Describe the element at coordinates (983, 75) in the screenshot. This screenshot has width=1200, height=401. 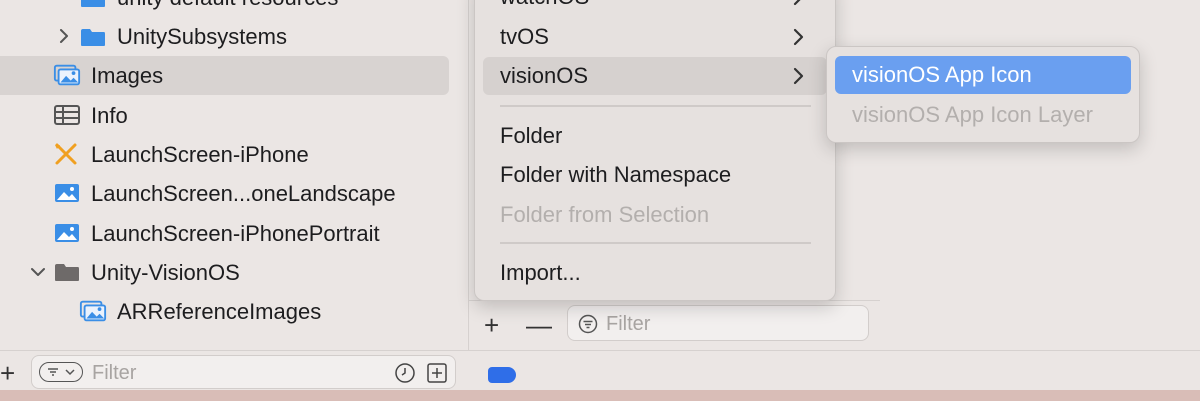
I see `submenu-item-visionos-app-icon: visionOS App Icon` at that location.